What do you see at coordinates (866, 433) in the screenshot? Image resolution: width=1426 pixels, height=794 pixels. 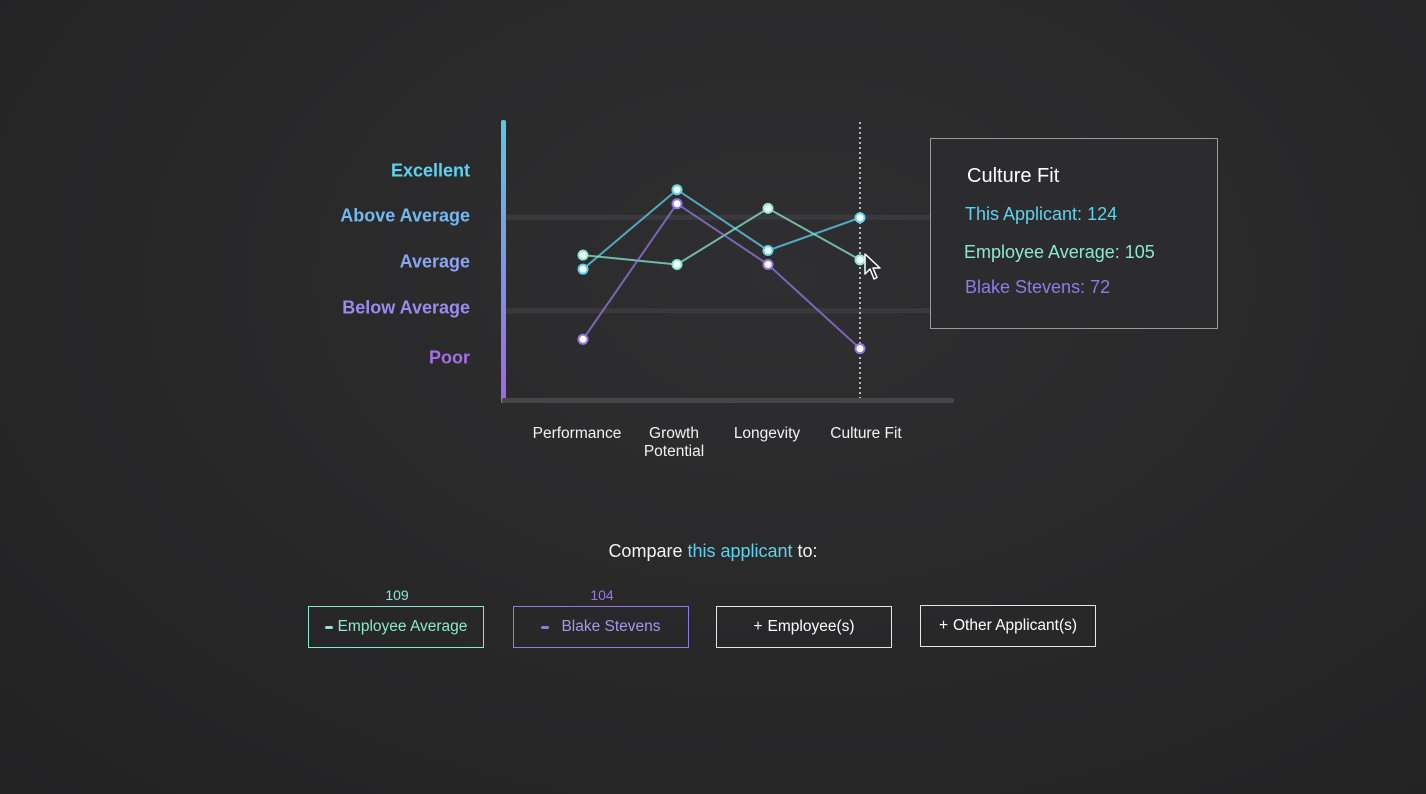 I see `x-label-culture-fit: Culture Fit` at bounding box center [866, 433].